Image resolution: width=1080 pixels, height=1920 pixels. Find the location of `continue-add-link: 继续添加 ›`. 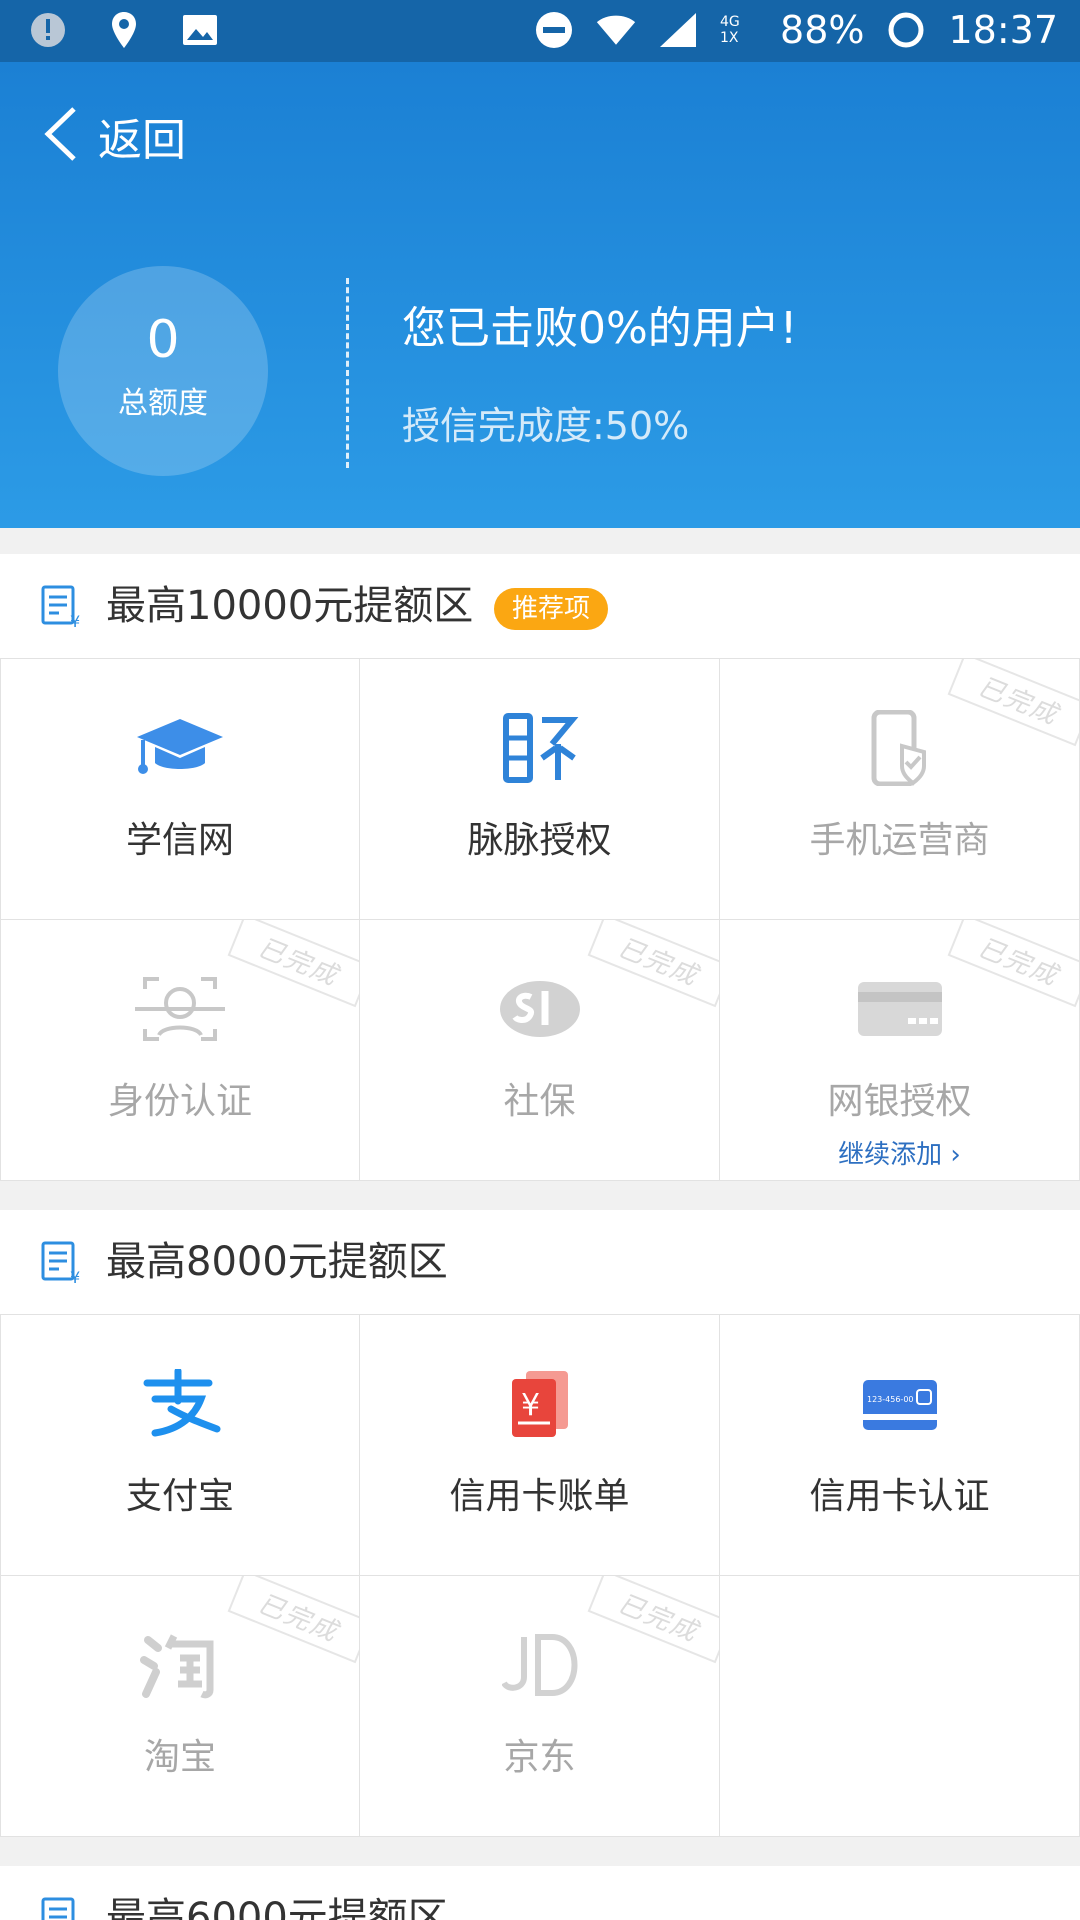

continue-add-link: 继续添加 › is located at coordinates (899, 1152).